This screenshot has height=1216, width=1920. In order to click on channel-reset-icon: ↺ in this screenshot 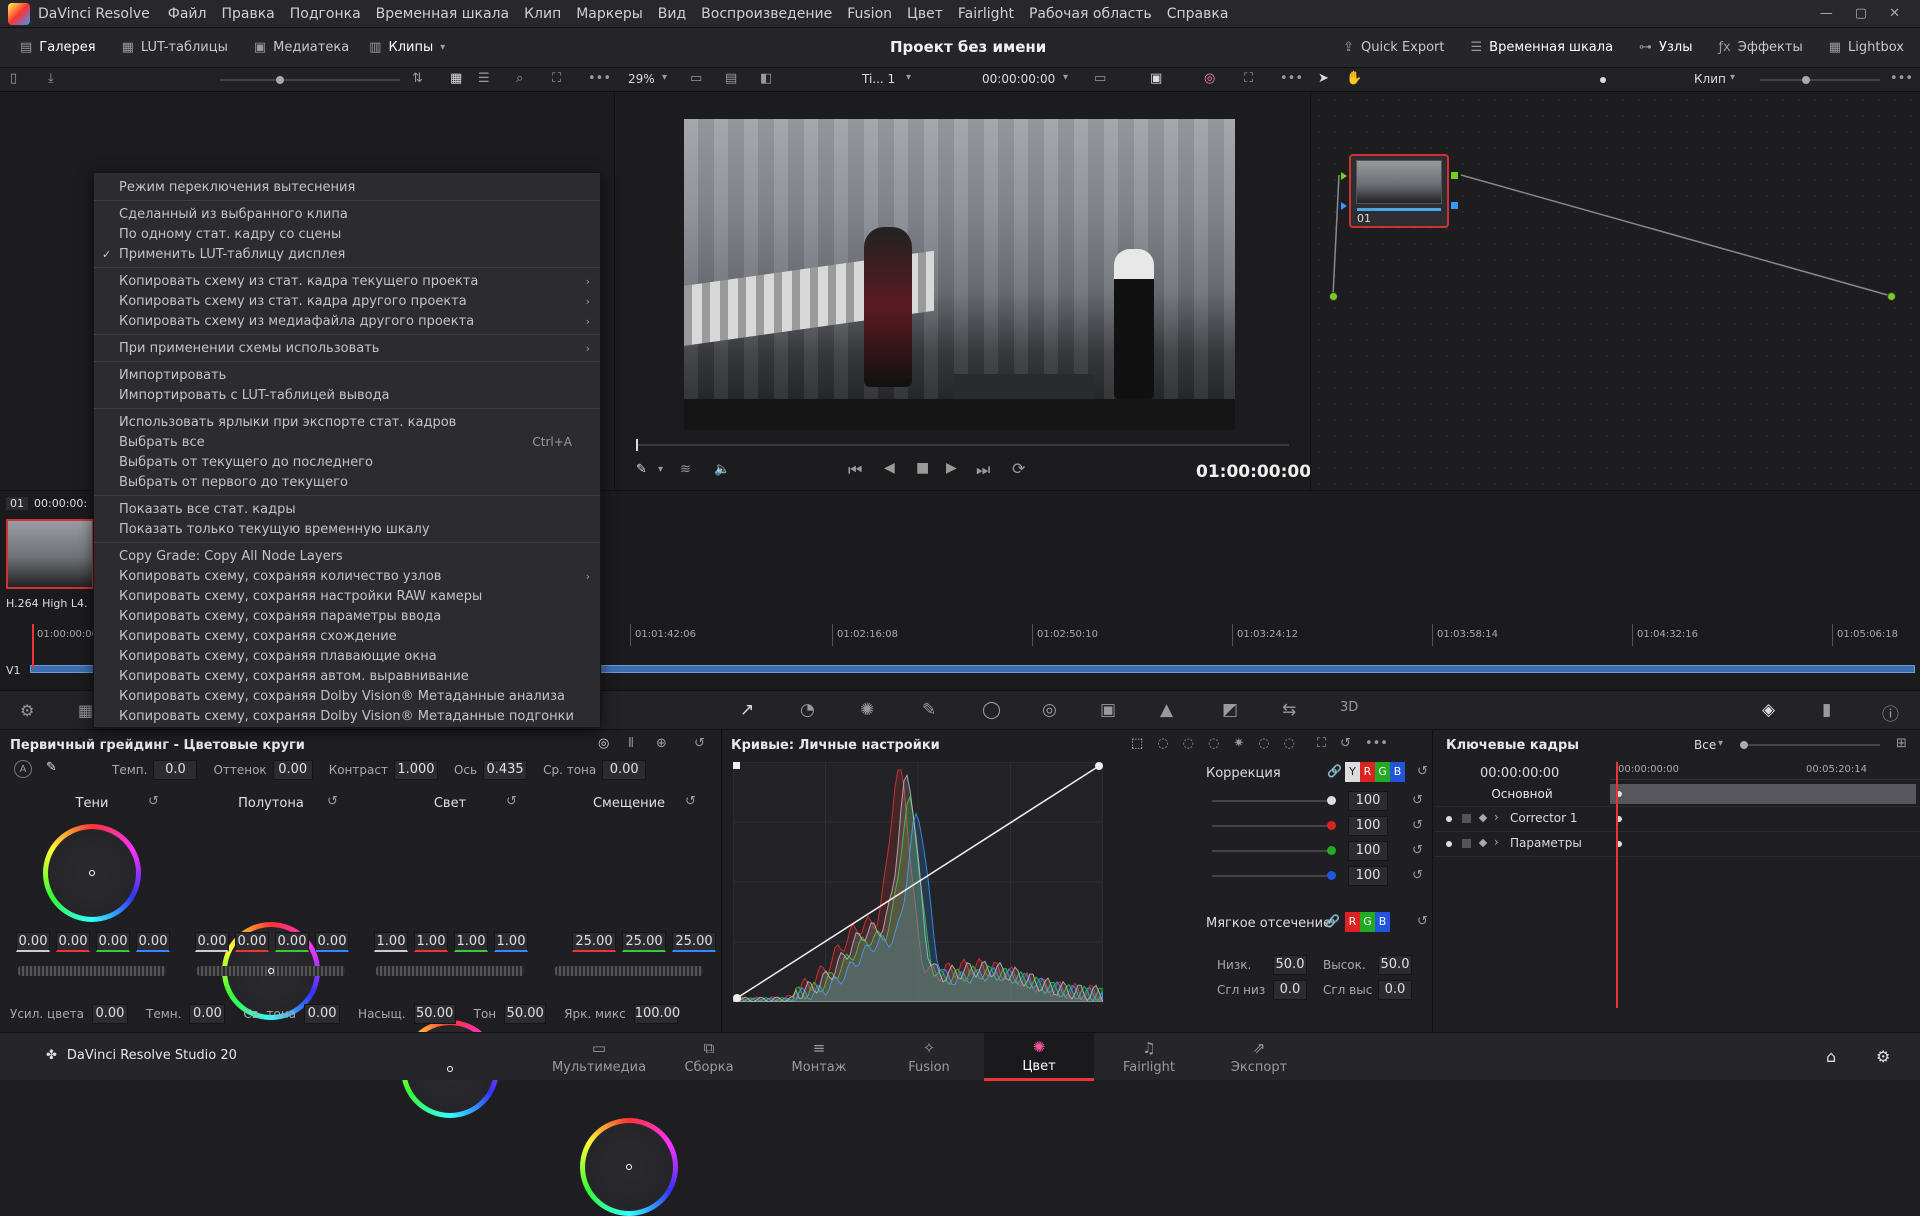, I will do `click(1417, 800)`.